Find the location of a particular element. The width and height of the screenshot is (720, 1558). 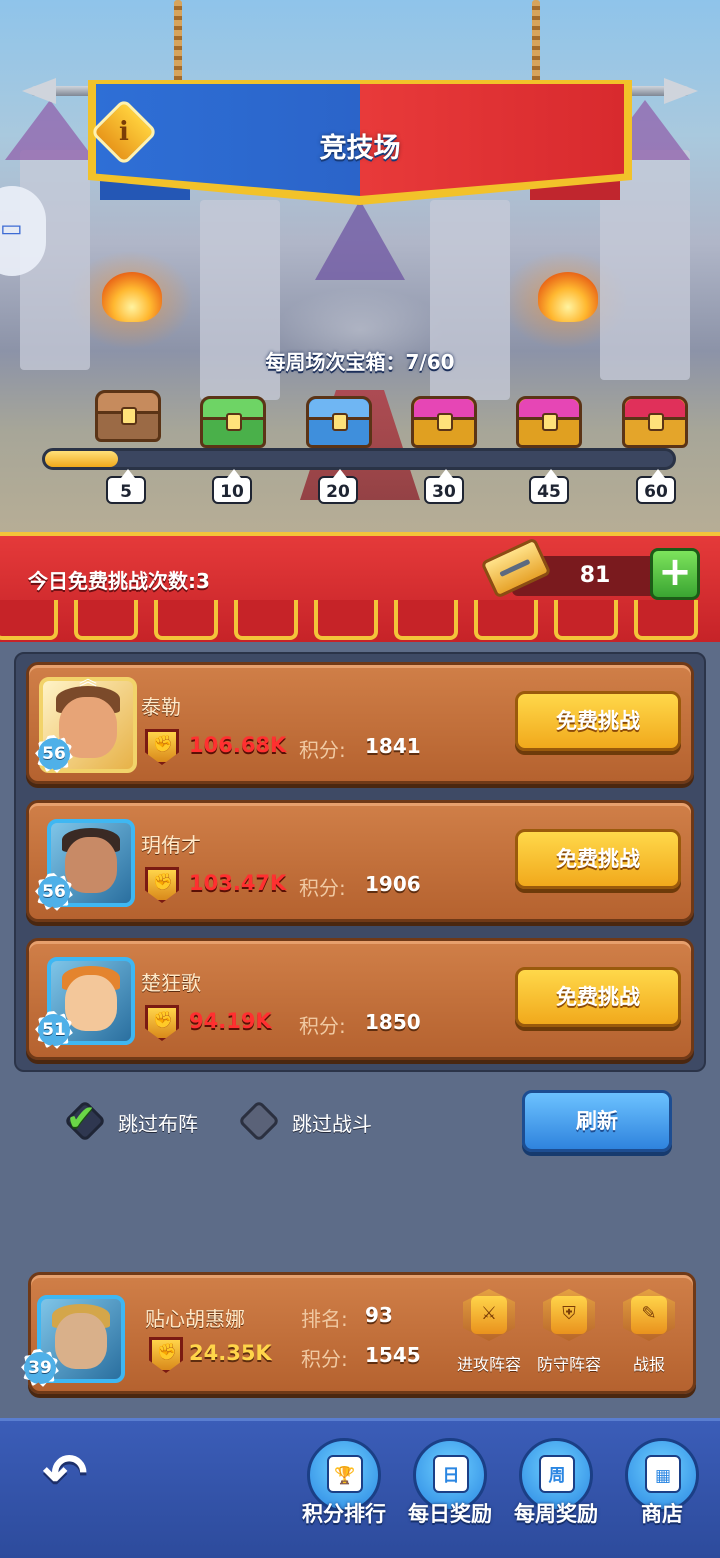

page-title: 竞技场 is located at coordinates (360, 148).